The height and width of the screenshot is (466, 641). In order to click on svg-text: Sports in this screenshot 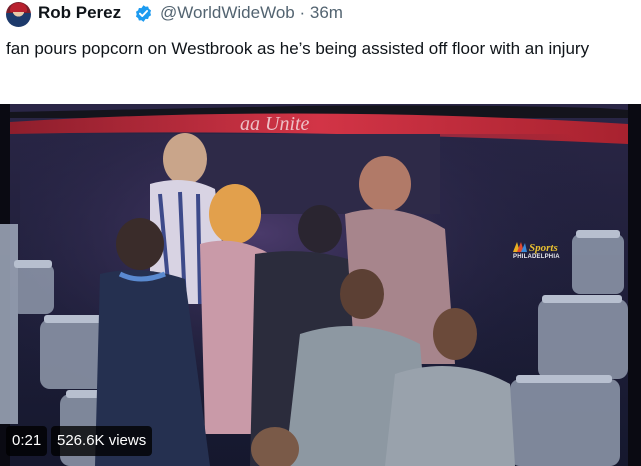, I will do `click(543, 248)`.